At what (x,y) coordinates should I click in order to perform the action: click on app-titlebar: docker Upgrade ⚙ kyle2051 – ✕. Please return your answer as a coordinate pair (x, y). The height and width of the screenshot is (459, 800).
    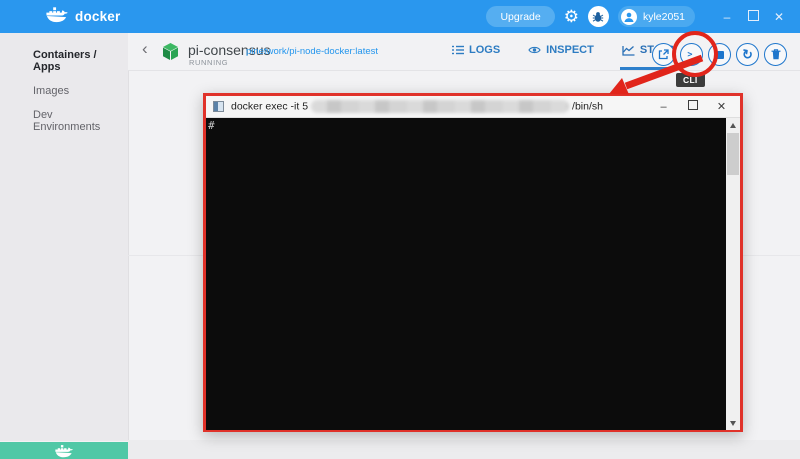
    Looking at the image, I should click on (400, 16).